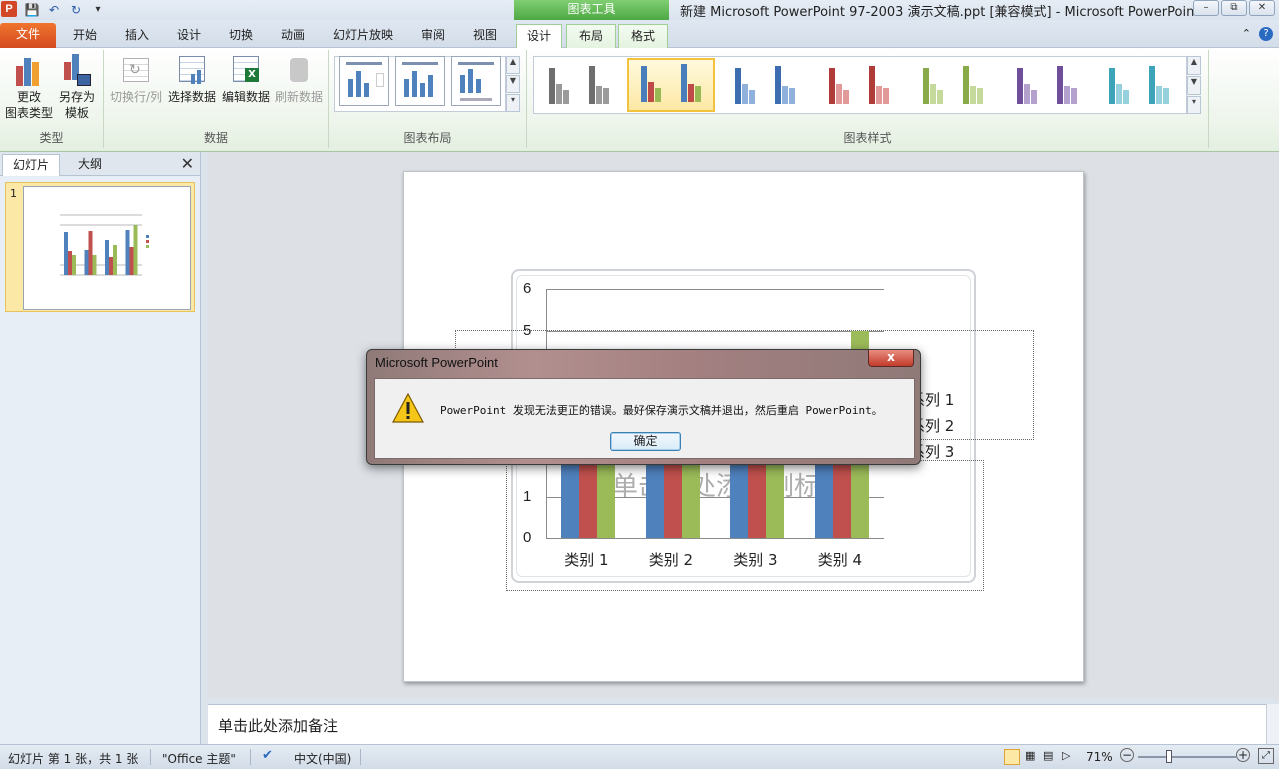  What do you see at coordinates (299, 79) in the screenshot?
I see `refresh-data-button: 刷新数据` at bounding box center [299, 79].